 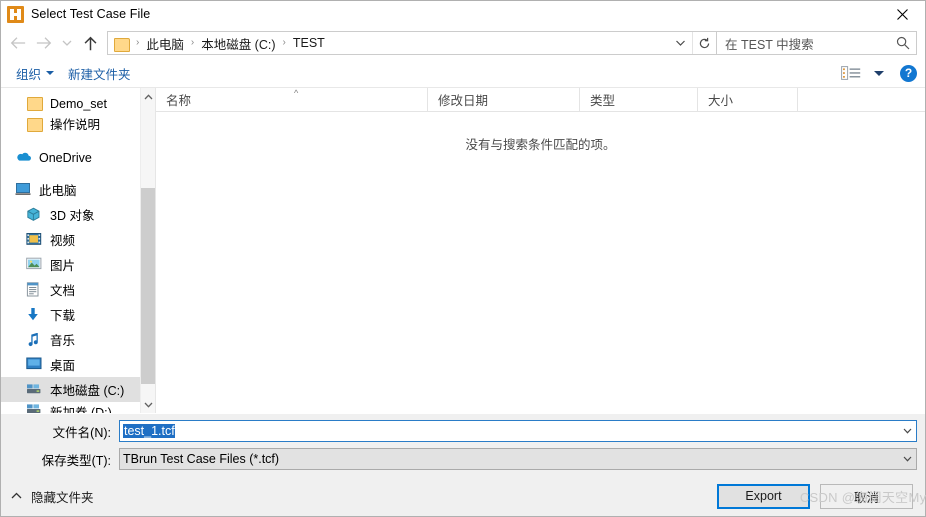 I want to click on sidebar-scrollbar, so click(x=147, y=250).